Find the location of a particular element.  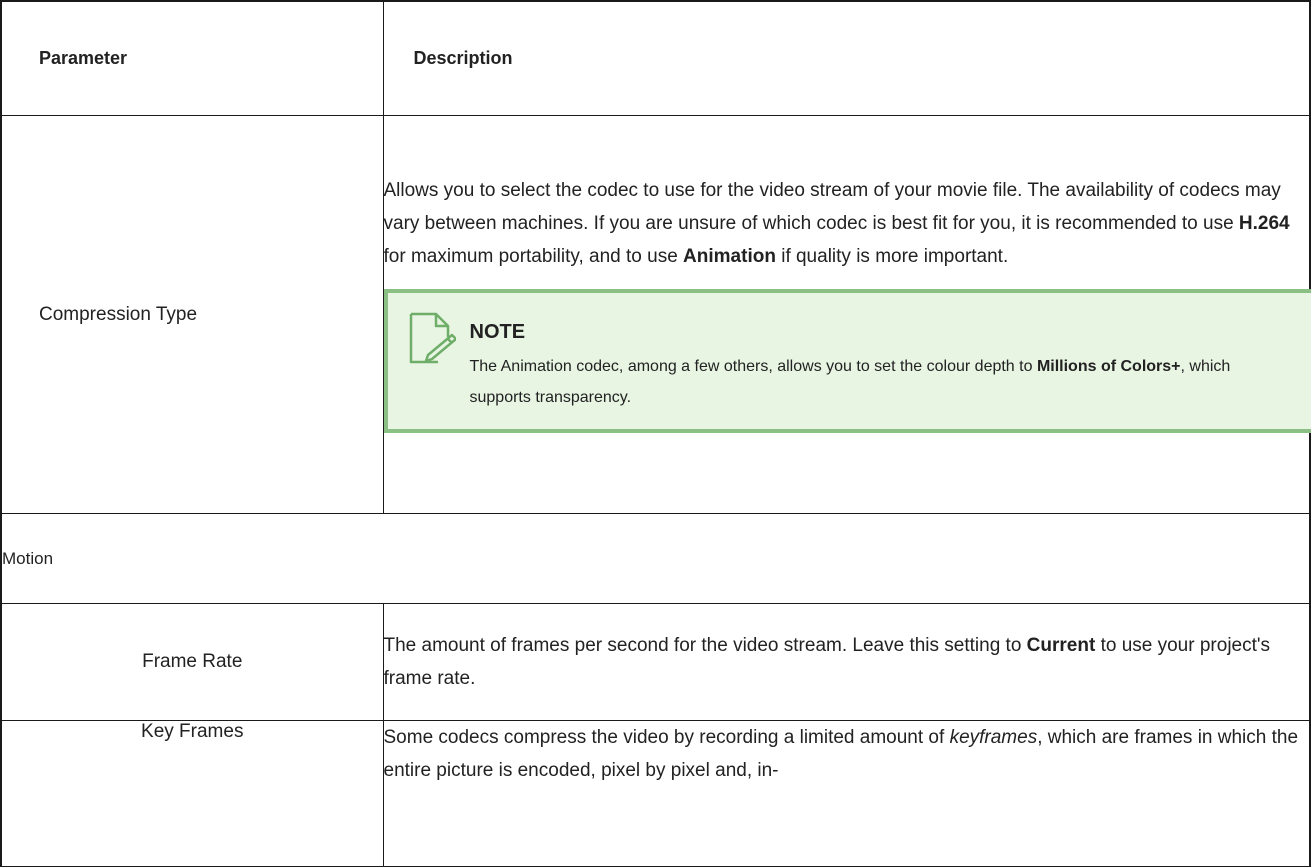

header-description: Description is located at coordinates (846, 58).